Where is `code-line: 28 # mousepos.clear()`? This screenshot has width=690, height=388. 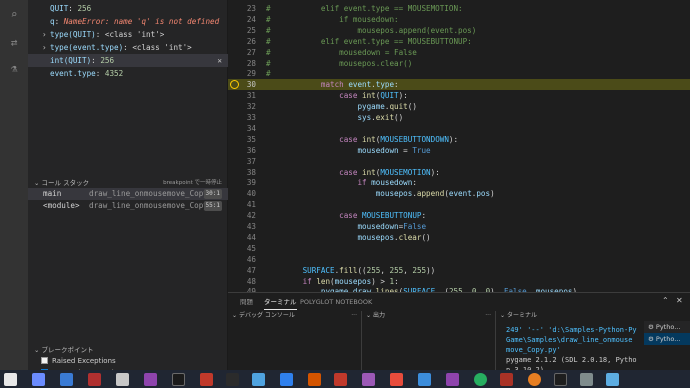 code-line: 28 # mousepos.clear() is located at coordinates (459, 63).